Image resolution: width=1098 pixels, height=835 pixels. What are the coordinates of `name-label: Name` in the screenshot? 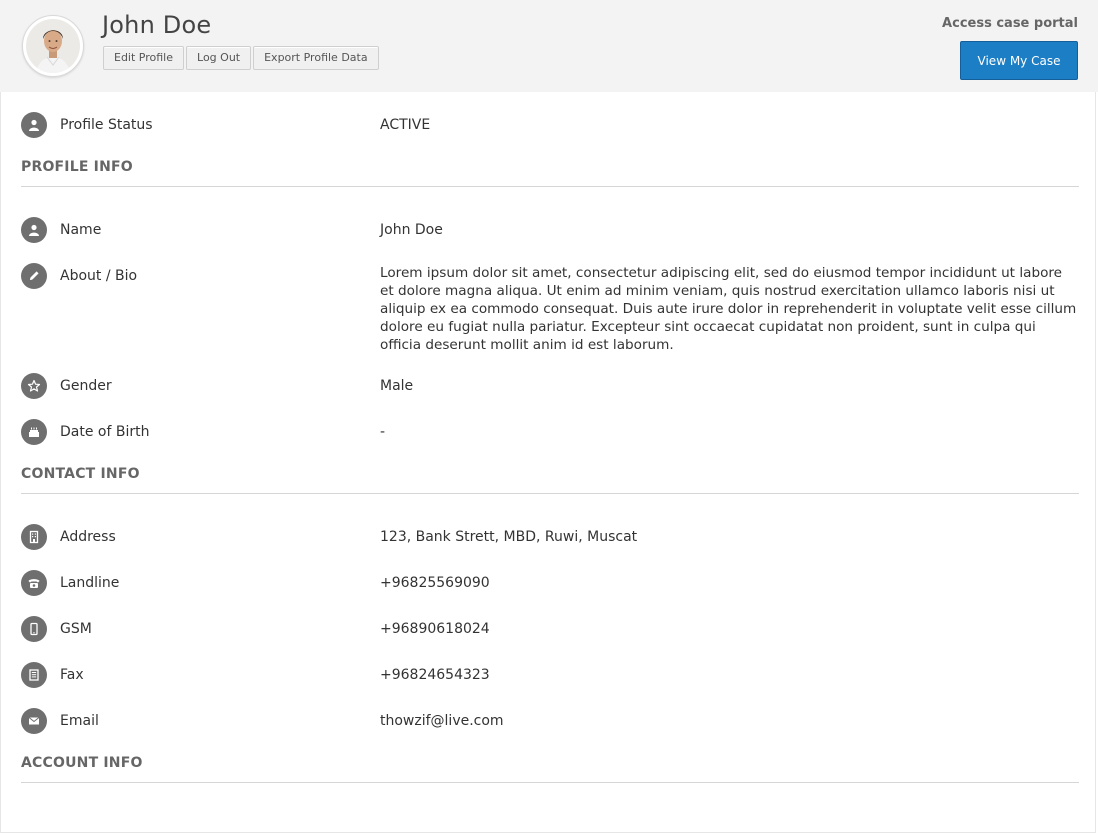 It's located at (81, 230).